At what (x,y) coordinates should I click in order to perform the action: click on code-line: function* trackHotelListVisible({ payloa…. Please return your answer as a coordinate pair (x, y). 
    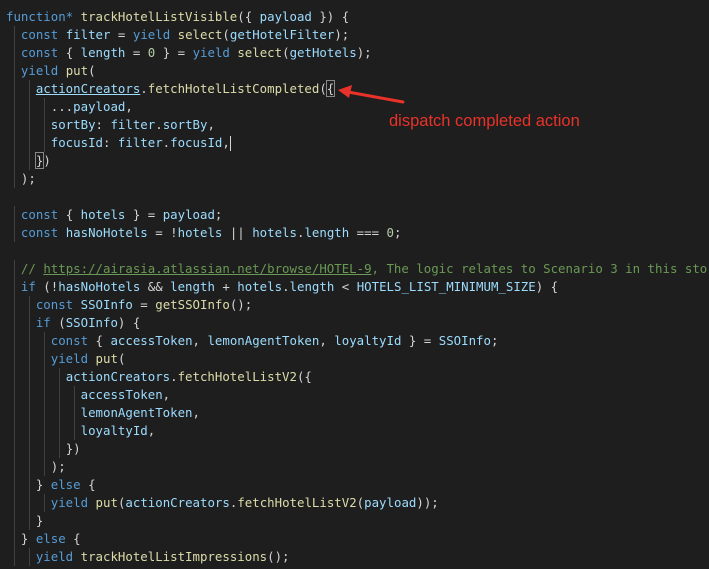
    Looking at the image, I should click on (357, 17).